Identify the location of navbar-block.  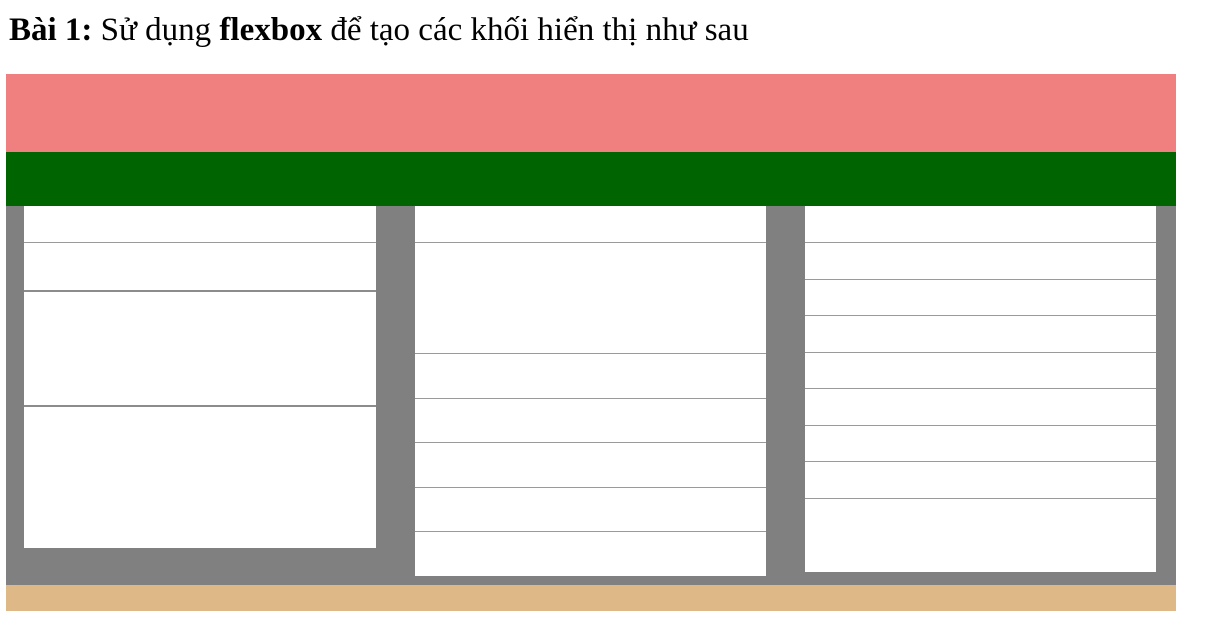
(591, 179).